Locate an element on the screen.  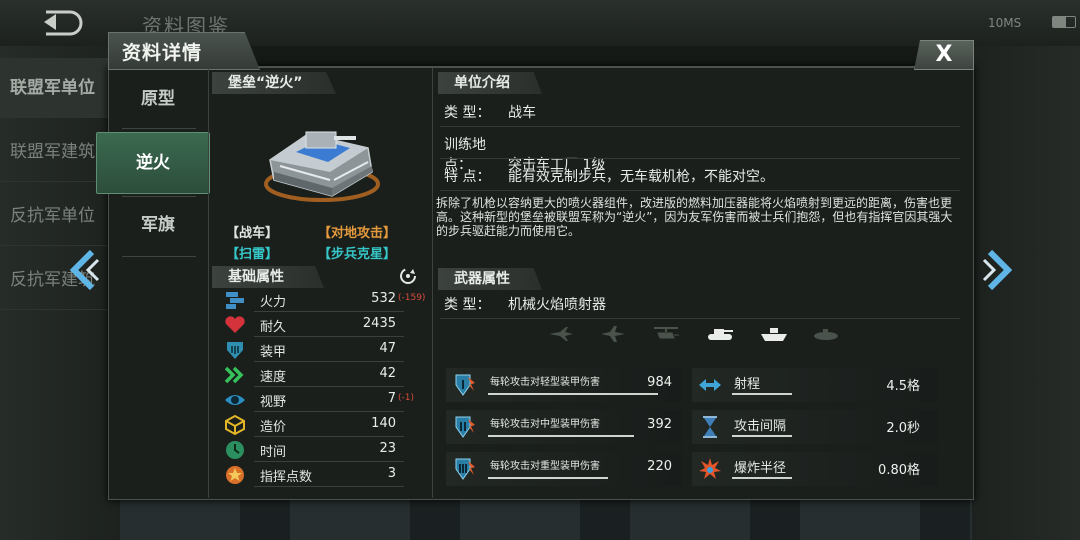
tab-banner: 军旗 is located at coordinates (158, 225).